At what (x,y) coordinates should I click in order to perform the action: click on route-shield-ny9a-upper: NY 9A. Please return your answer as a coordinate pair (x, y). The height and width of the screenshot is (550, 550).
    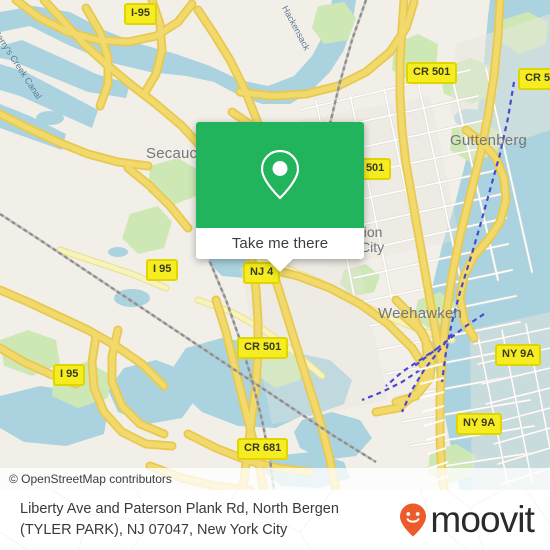
    Looking at the image, I should click on (518, 355).